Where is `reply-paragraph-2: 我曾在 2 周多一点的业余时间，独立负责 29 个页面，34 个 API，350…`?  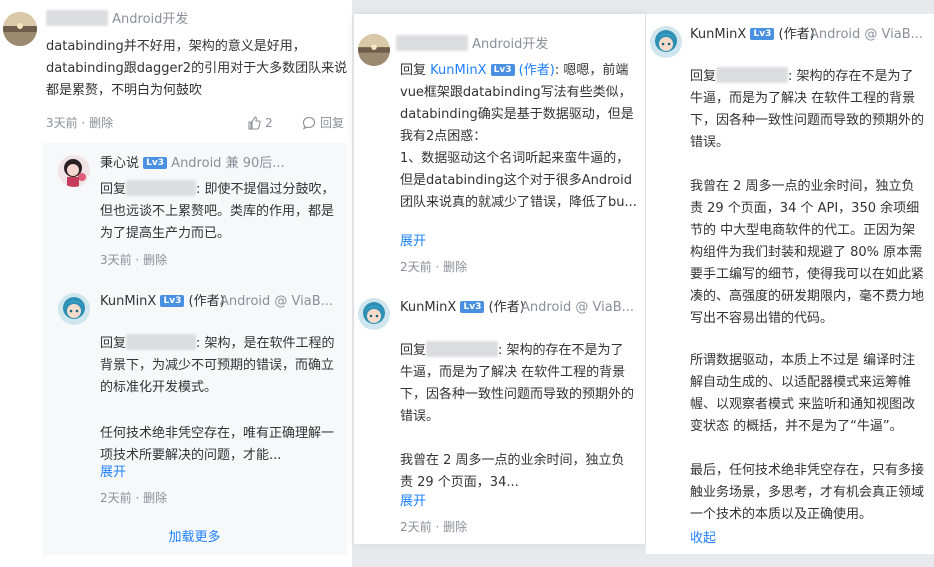
reply-paragraph-2: 我曾在 2 周多一点的业余时间，独立负责 29 个页面，34 个 API，350… is located at coordinates (807, 252).